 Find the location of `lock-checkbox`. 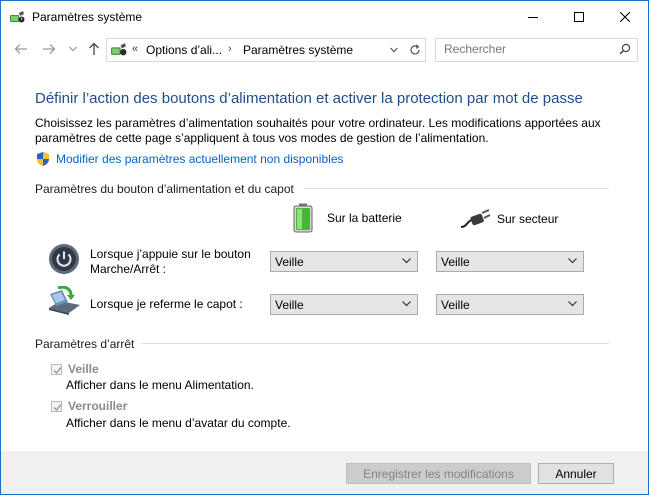

lock-checkbox is located at coordinates (56, 406).